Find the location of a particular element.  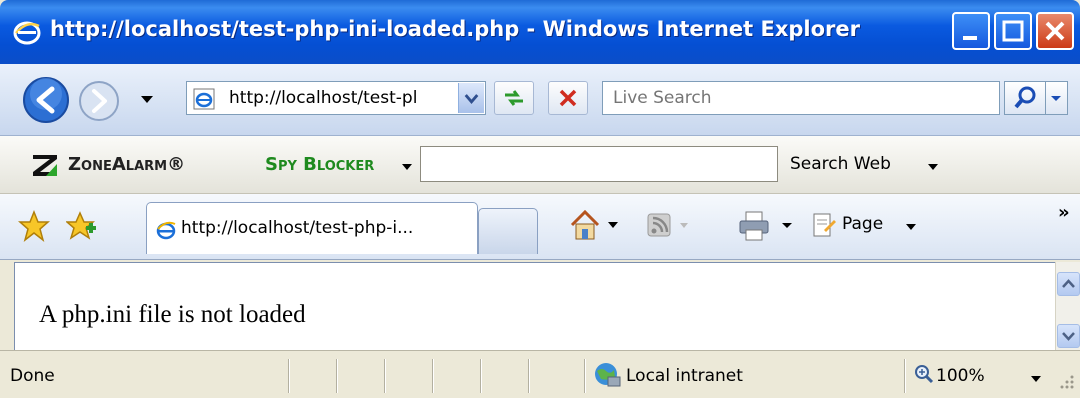

maximize-icon is located at coordinates (1013, 31).